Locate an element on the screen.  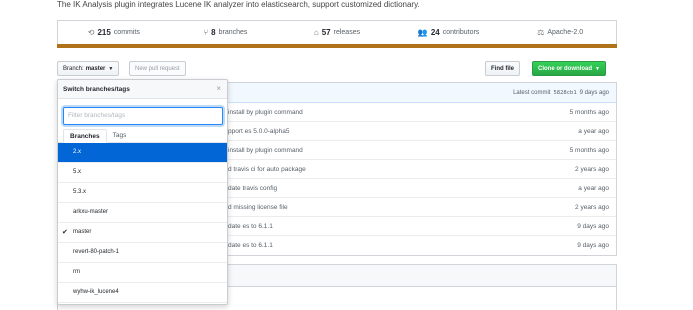
commit-message-link: d travis ci for auto package is located at coordinates (267, 169).